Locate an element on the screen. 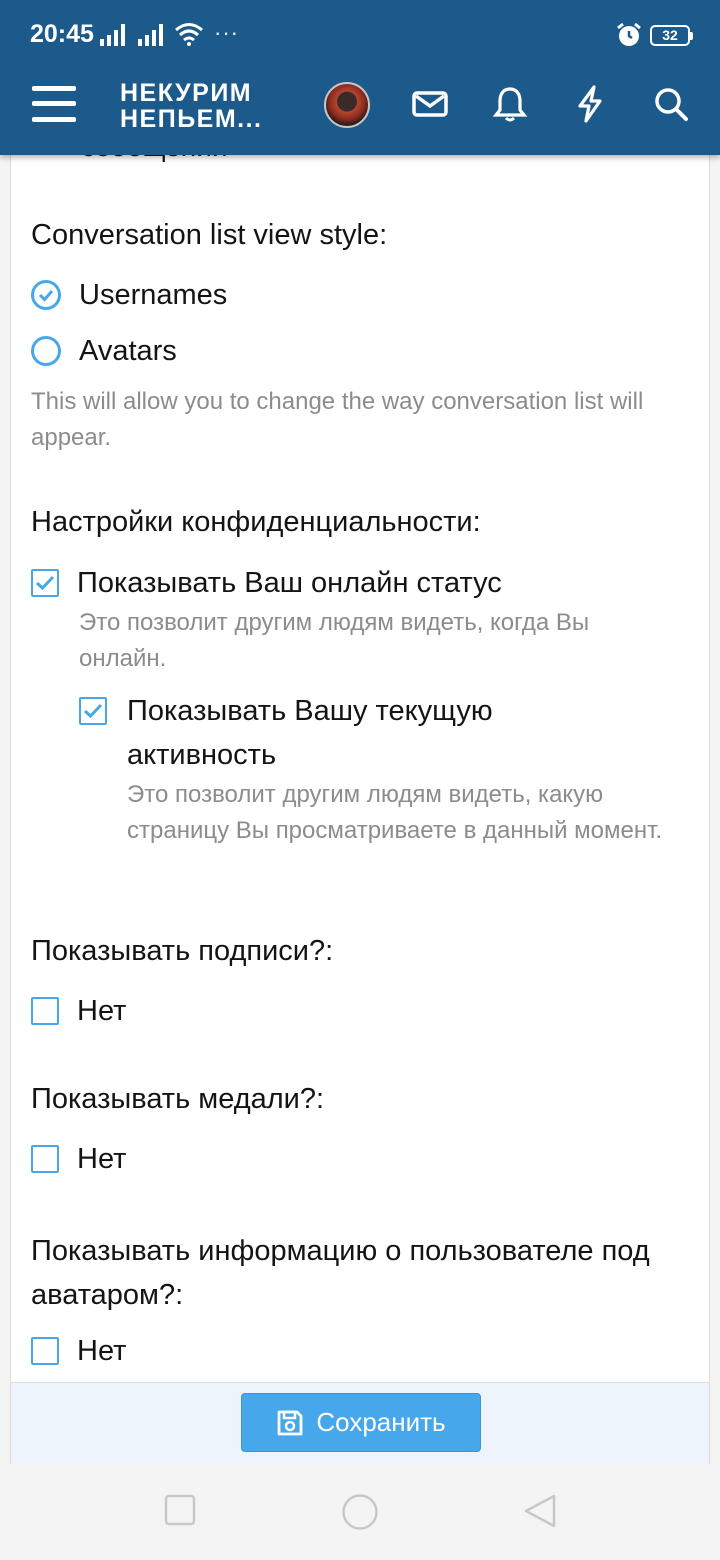  radio-checked-icon is located at coordinates (46, 295).